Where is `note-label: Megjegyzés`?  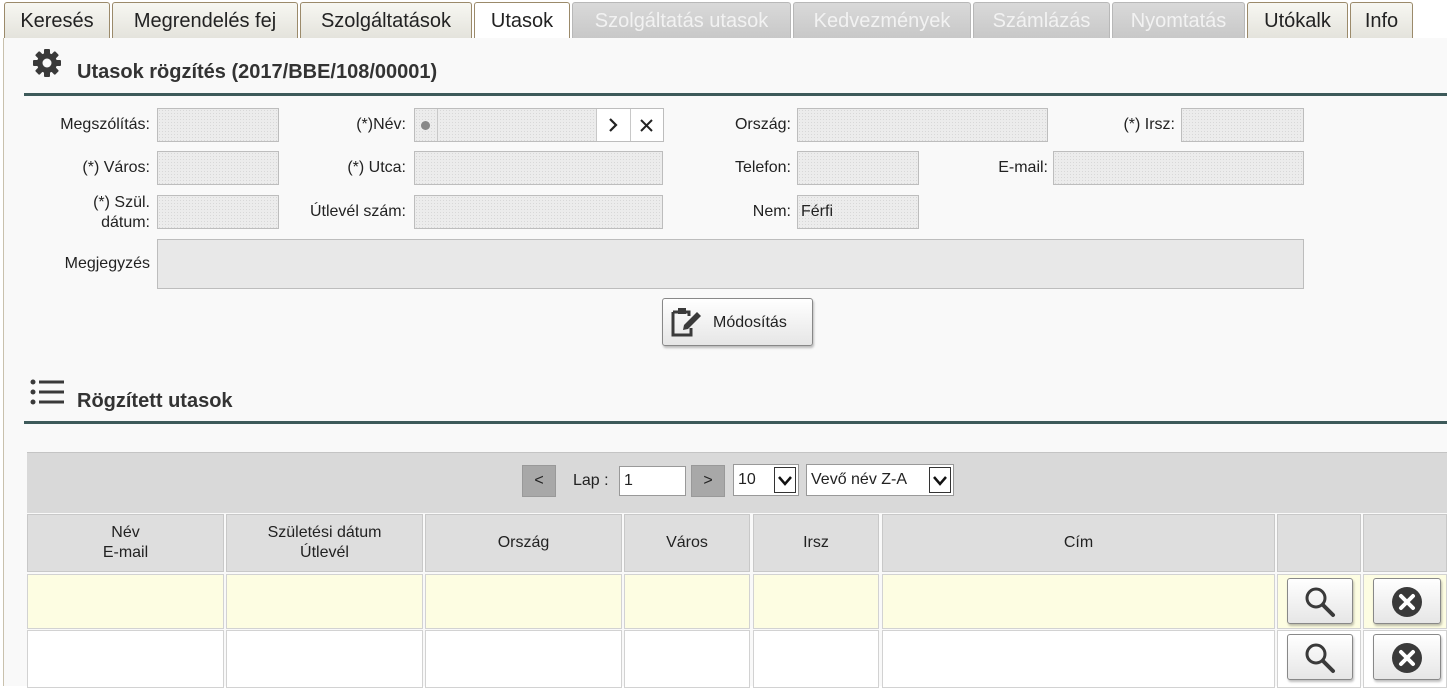
note-label: Megjegyzés is located at coordinates (107, 263).